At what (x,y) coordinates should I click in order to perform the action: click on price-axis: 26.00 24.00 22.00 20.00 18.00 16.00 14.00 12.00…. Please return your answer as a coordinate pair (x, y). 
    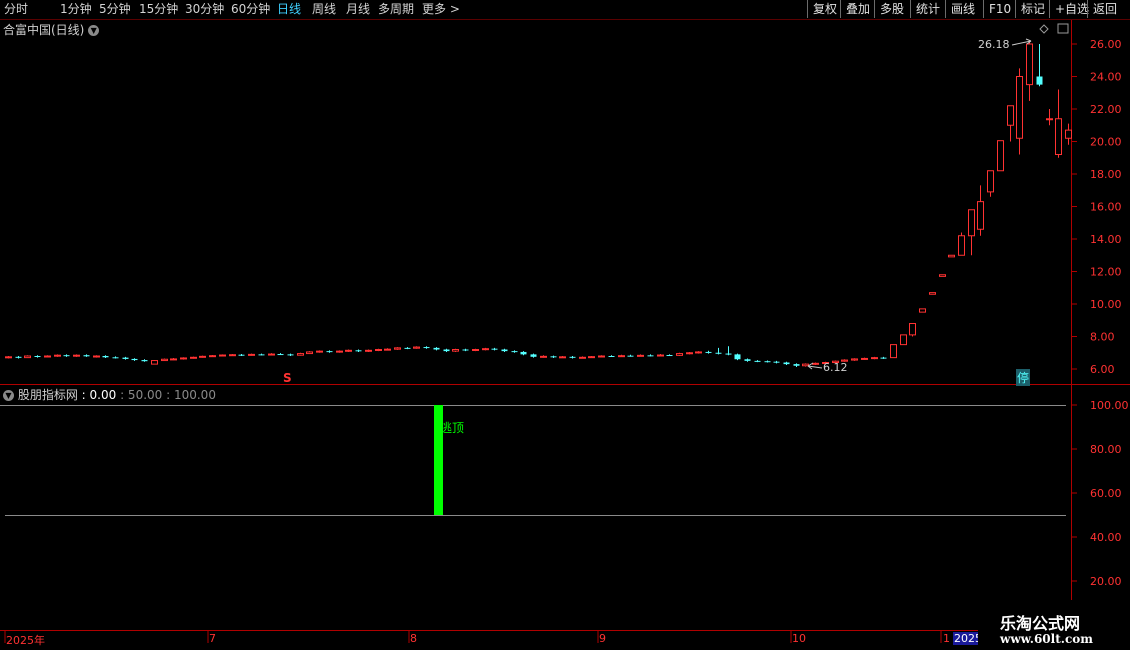
    Looking at the image, I should click on (1096, 207).